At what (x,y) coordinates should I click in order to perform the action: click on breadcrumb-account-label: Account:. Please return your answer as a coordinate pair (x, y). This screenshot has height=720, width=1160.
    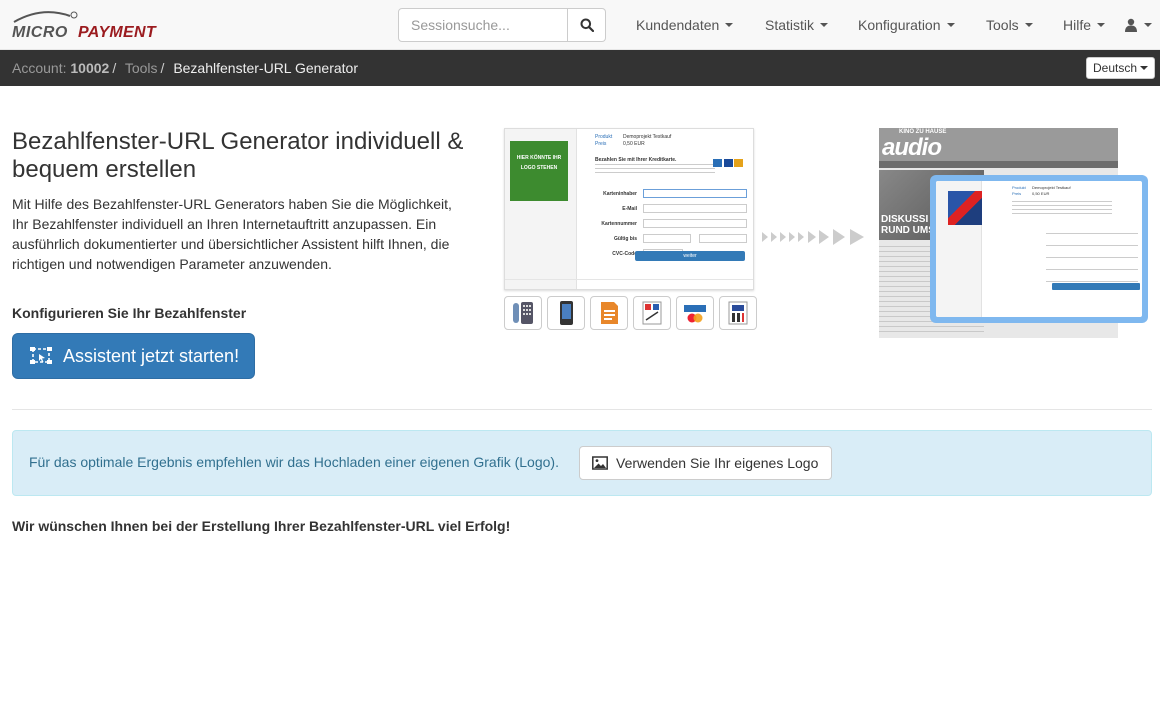
    Looking at the image, I should click on (39, 68).